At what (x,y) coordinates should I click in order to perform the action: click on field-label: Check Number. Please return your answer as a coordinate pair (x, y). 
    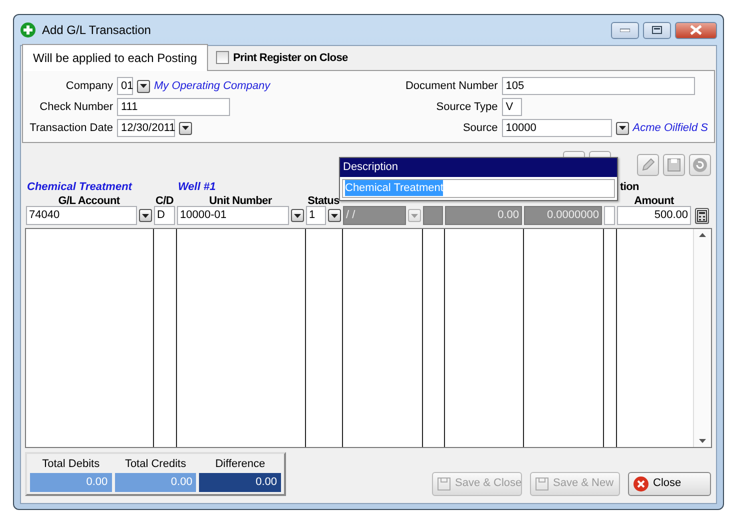
    Looking at the image, I should click on (75, 107).